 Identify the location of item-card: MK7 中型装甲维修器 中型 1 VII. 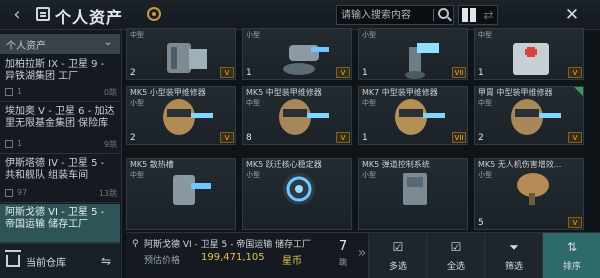
(413, 115).